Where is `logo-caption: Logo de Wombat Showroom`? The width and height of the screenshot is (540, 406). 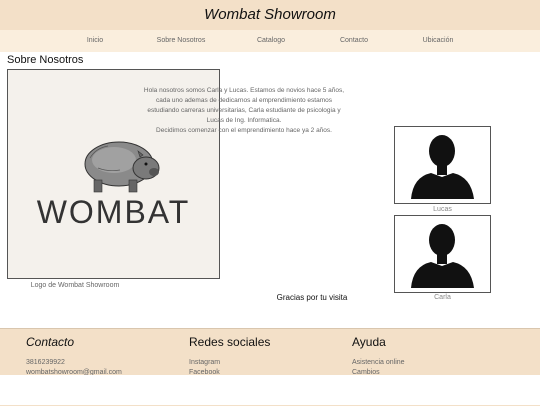
logo-caption: Logo de Wombat Showroom is located at coordinates (75, 285).